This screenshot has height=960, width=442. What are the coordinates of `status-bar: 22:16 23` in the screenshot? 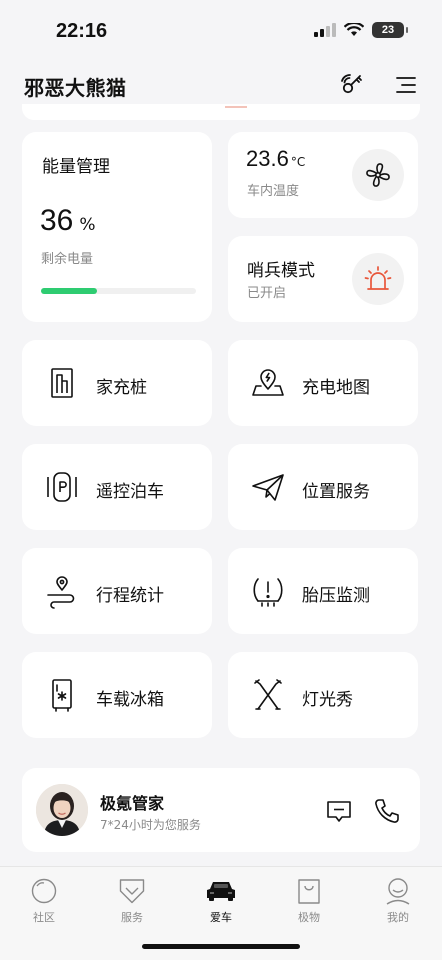 It's located at (221, 31).